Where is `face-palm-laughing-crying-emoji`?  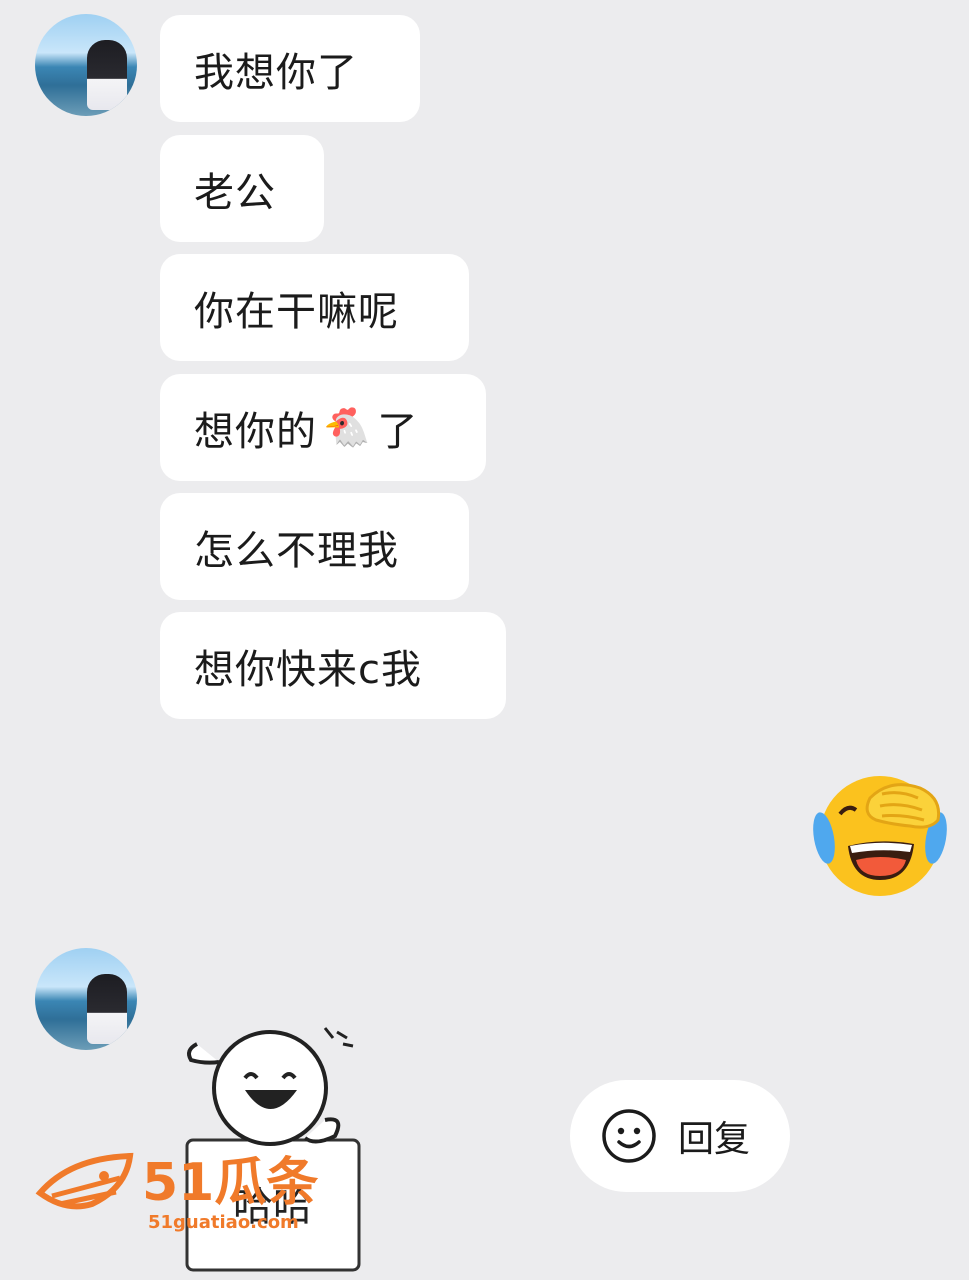
face-palm-laughing-crying-emoji is located at coordinates (880, 833).